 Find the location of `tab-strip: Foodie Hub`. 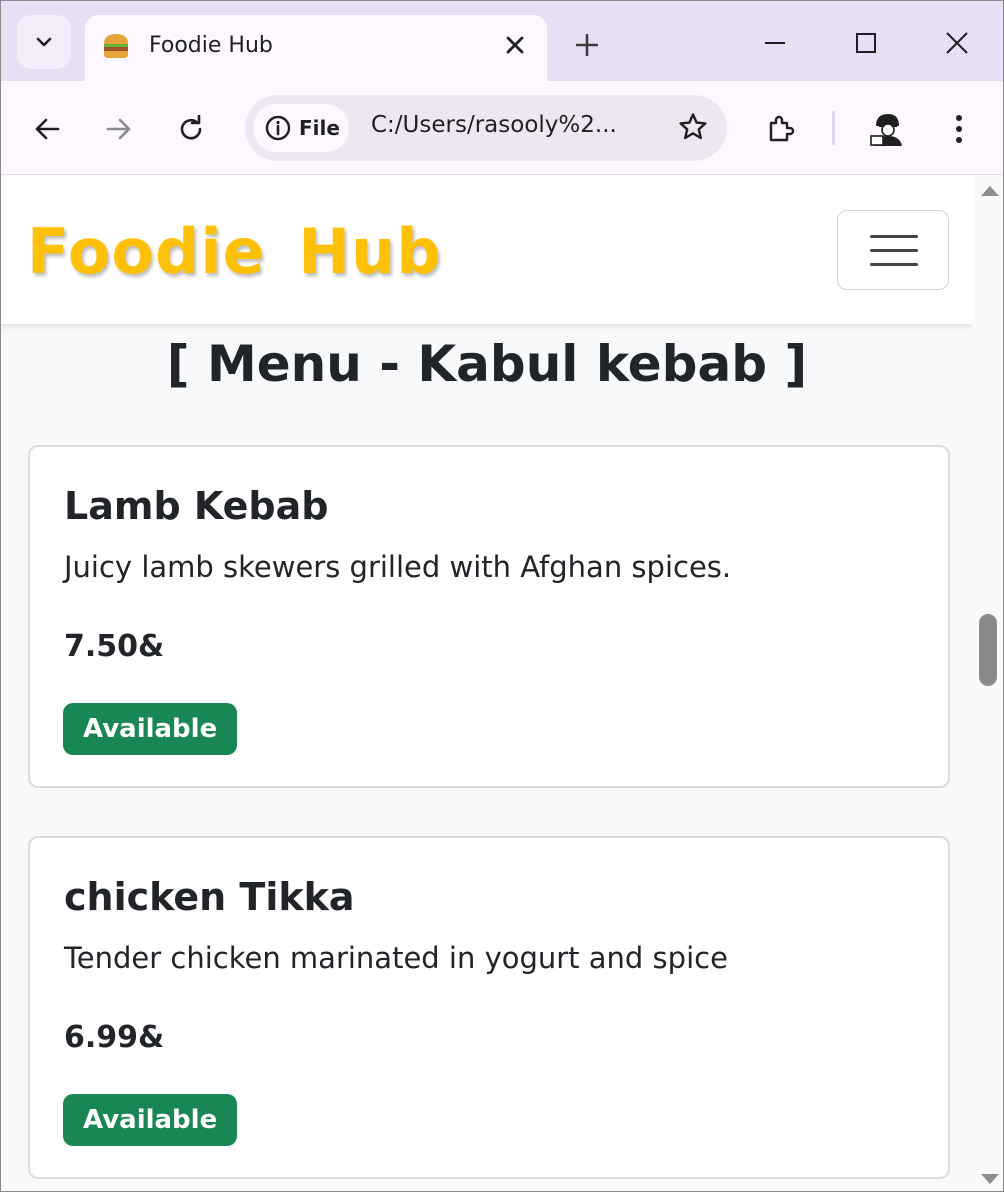

tab-strip: Foodie Hub is located at coordinates (502, 42).